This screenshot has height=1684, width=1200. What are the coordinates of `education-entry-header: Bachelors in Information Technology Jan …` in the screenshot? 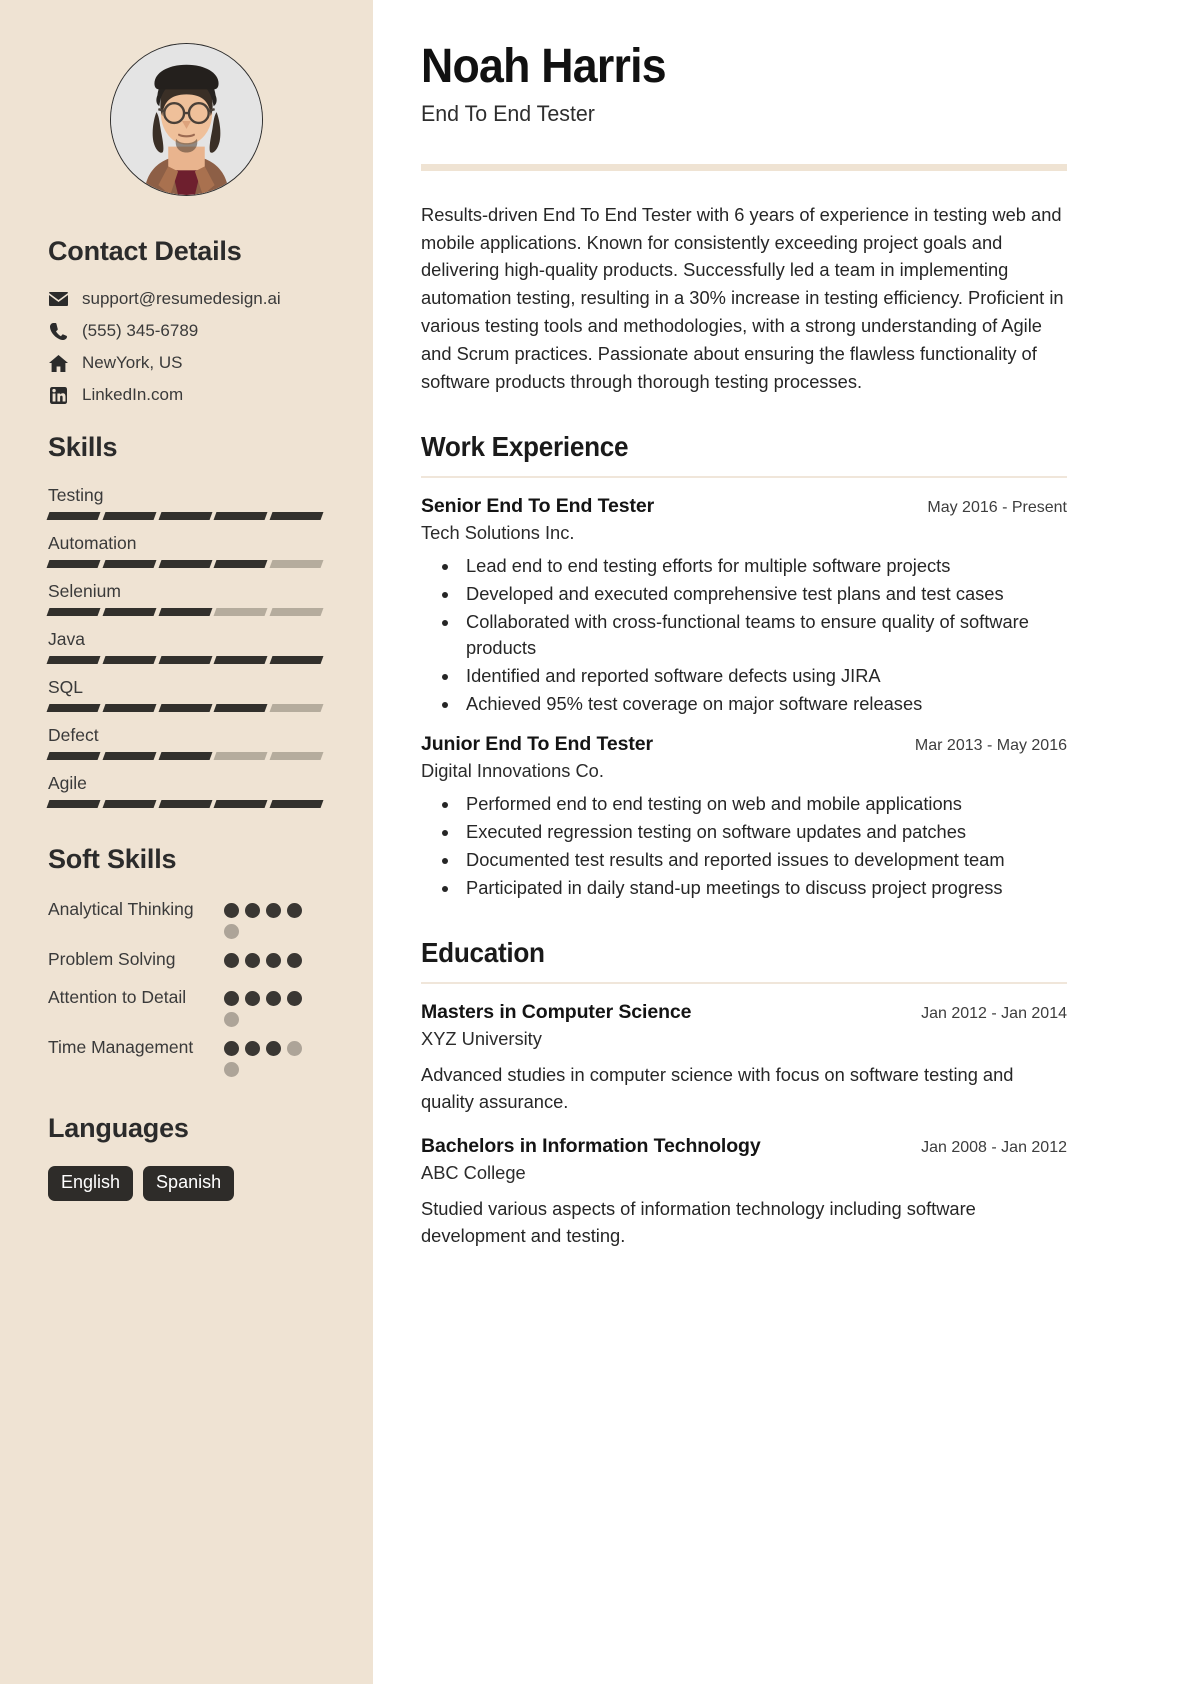 It's located at (744, 1146).